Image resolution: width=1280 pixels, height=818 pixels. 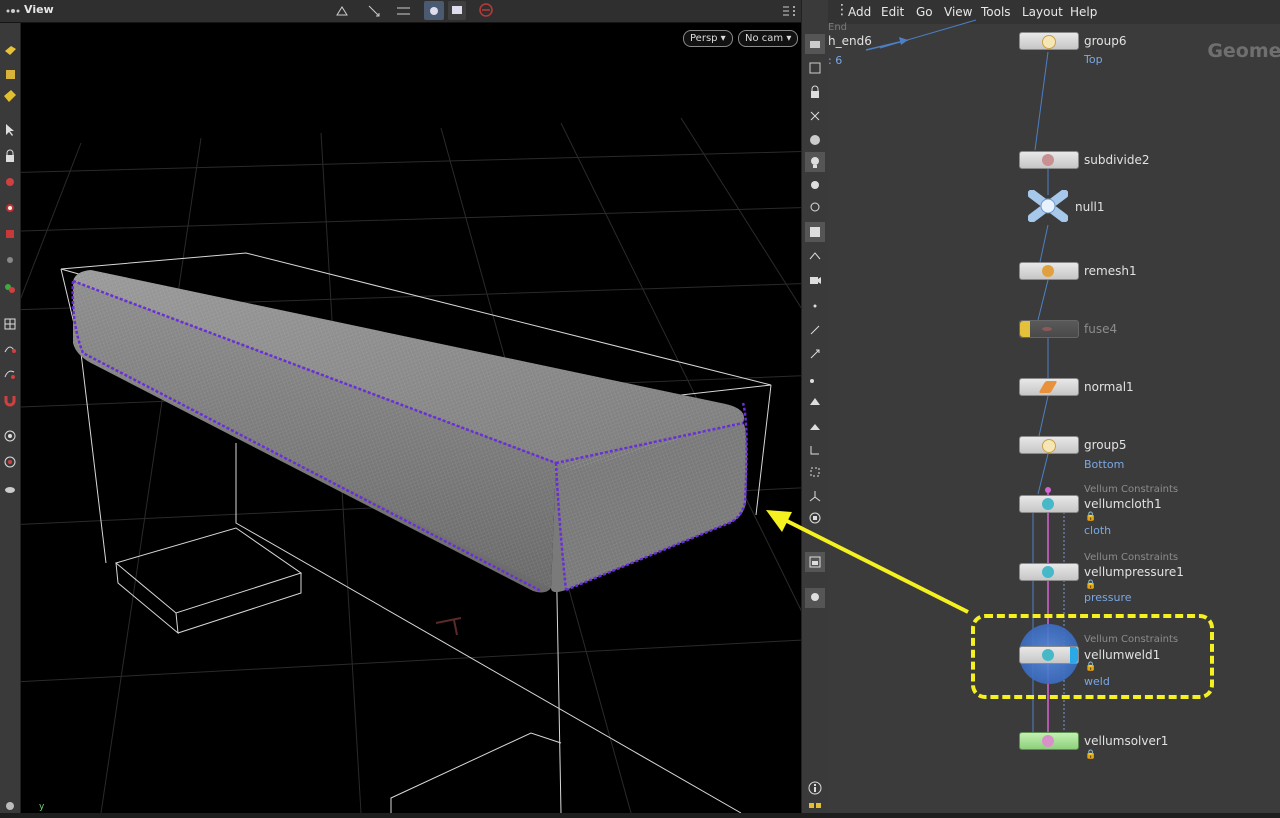 I want to click on node-normal1, so click(x=1049, y=387).